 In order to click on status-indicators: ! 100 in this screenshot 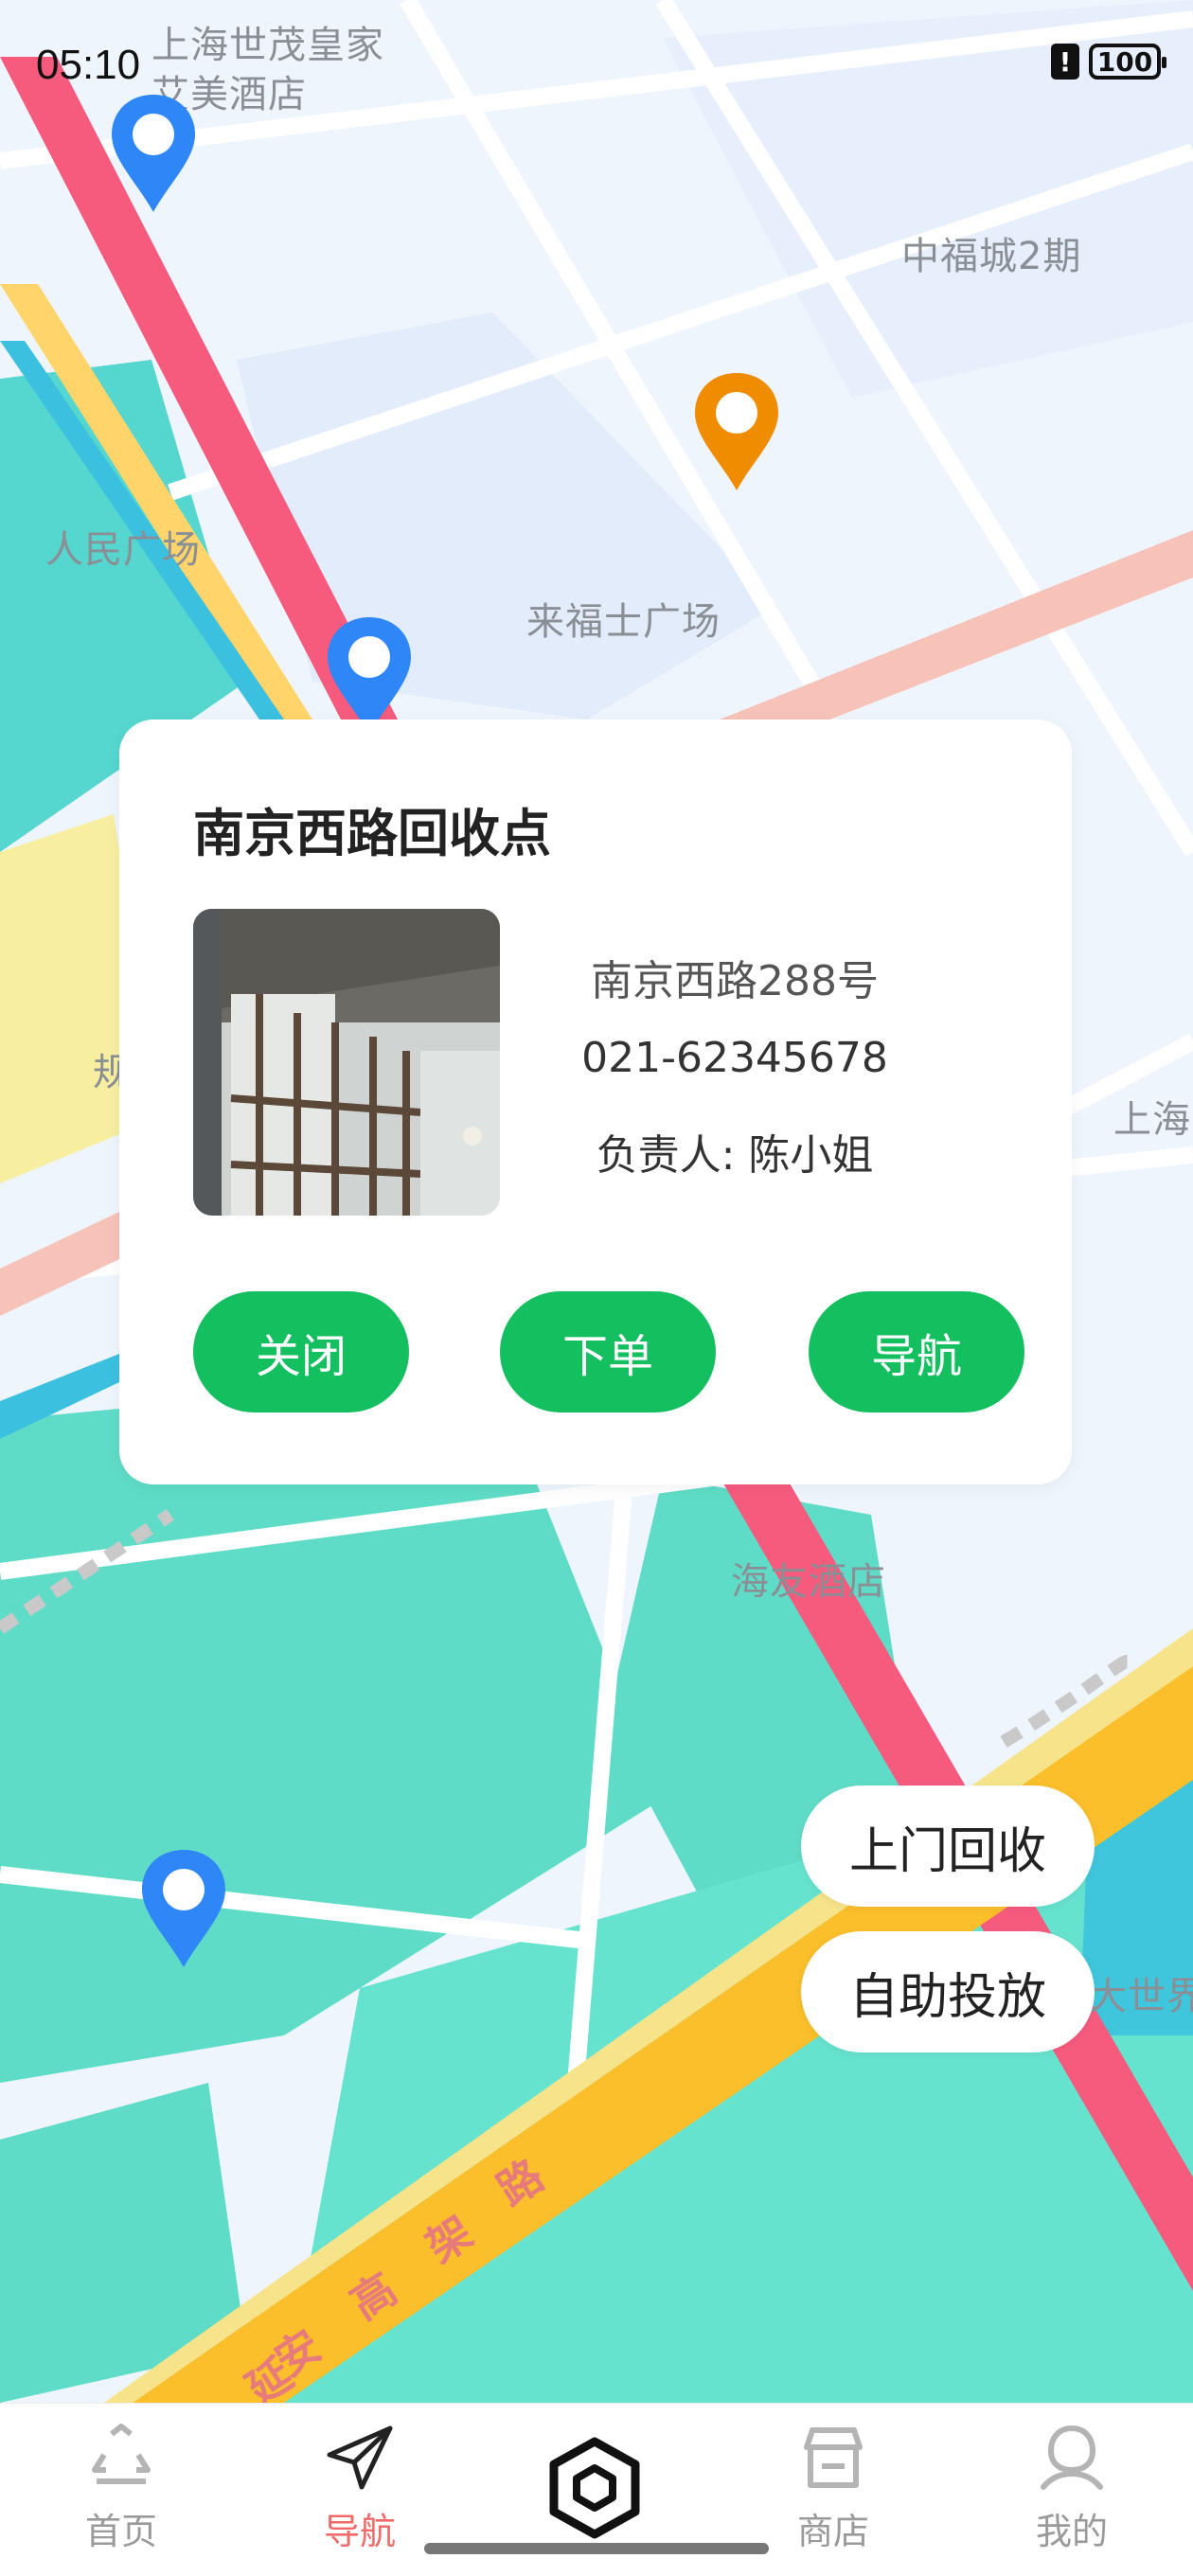, I will do `click(1108, 62)`.